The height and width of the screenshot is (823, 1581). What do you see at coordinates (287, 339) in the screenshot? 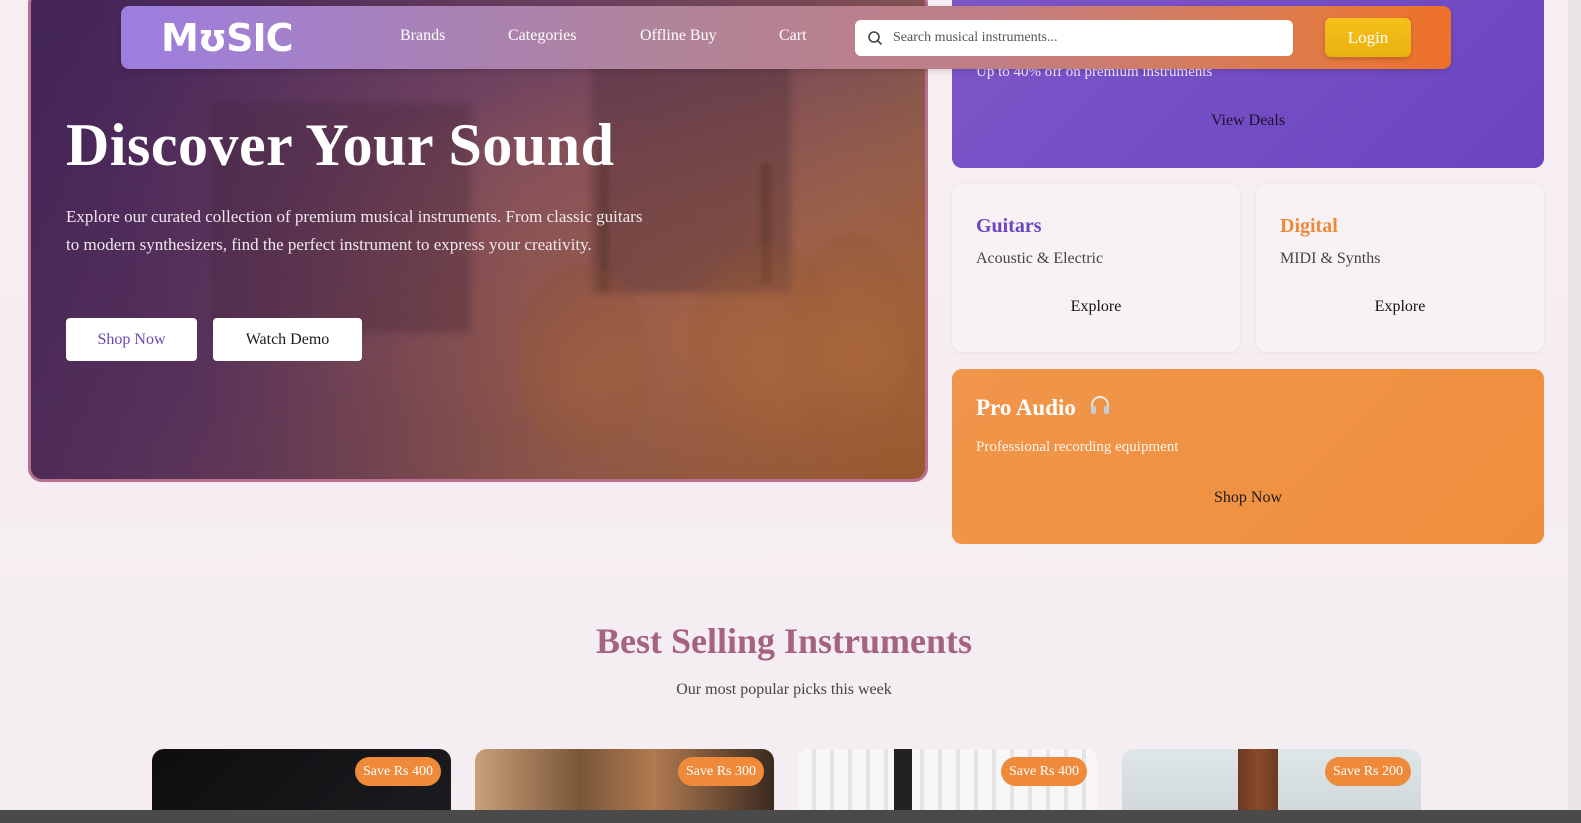
I see `watch-demo-button: Watch Demo` at bounding box center [287, 339].